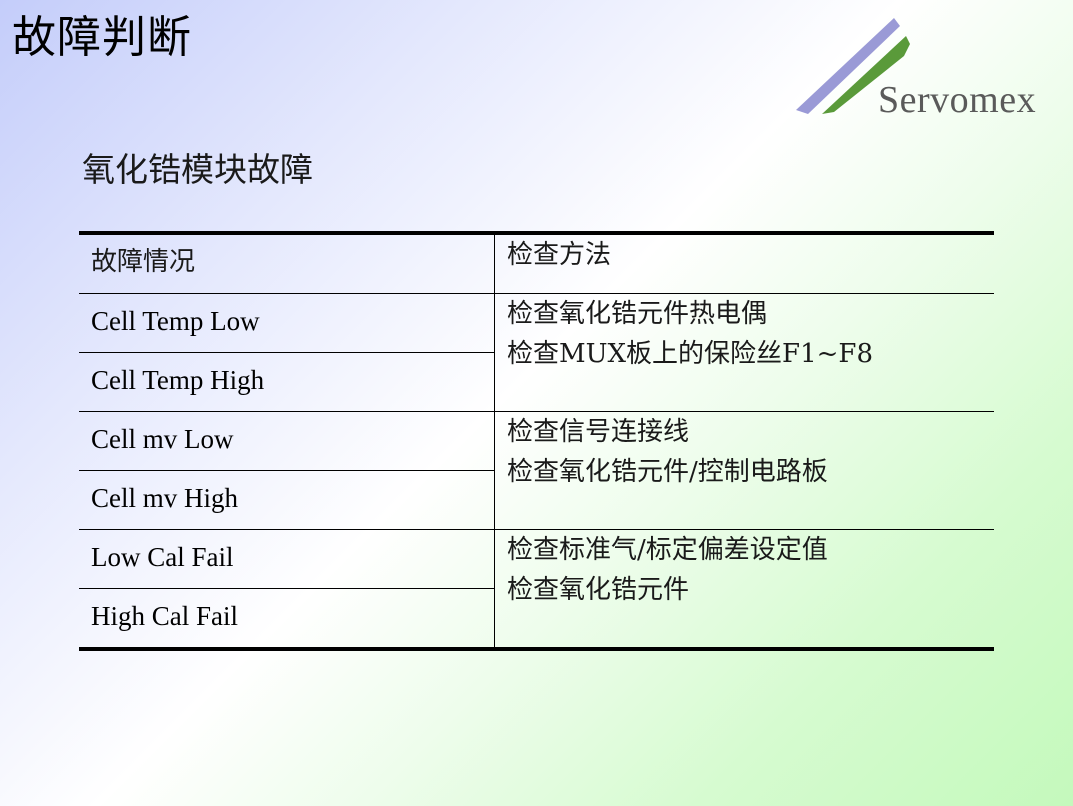 This screenshot has height=806, width=1073. Describe the element at coordinates (667, 472) in the screenshot. I see `method-line: 检查氧化锆元件/控制电路板` at that location.